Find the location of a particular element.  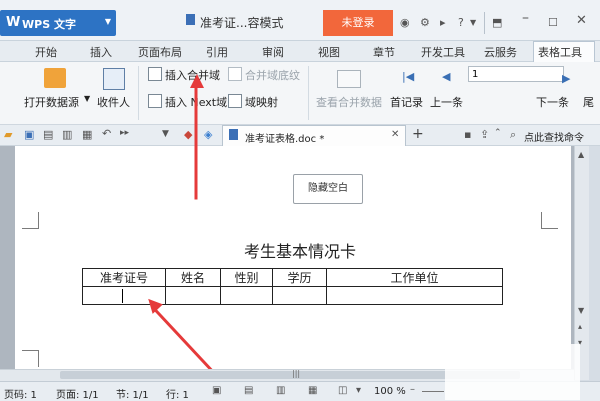

text-cursor is located at coordinates (122, 296).